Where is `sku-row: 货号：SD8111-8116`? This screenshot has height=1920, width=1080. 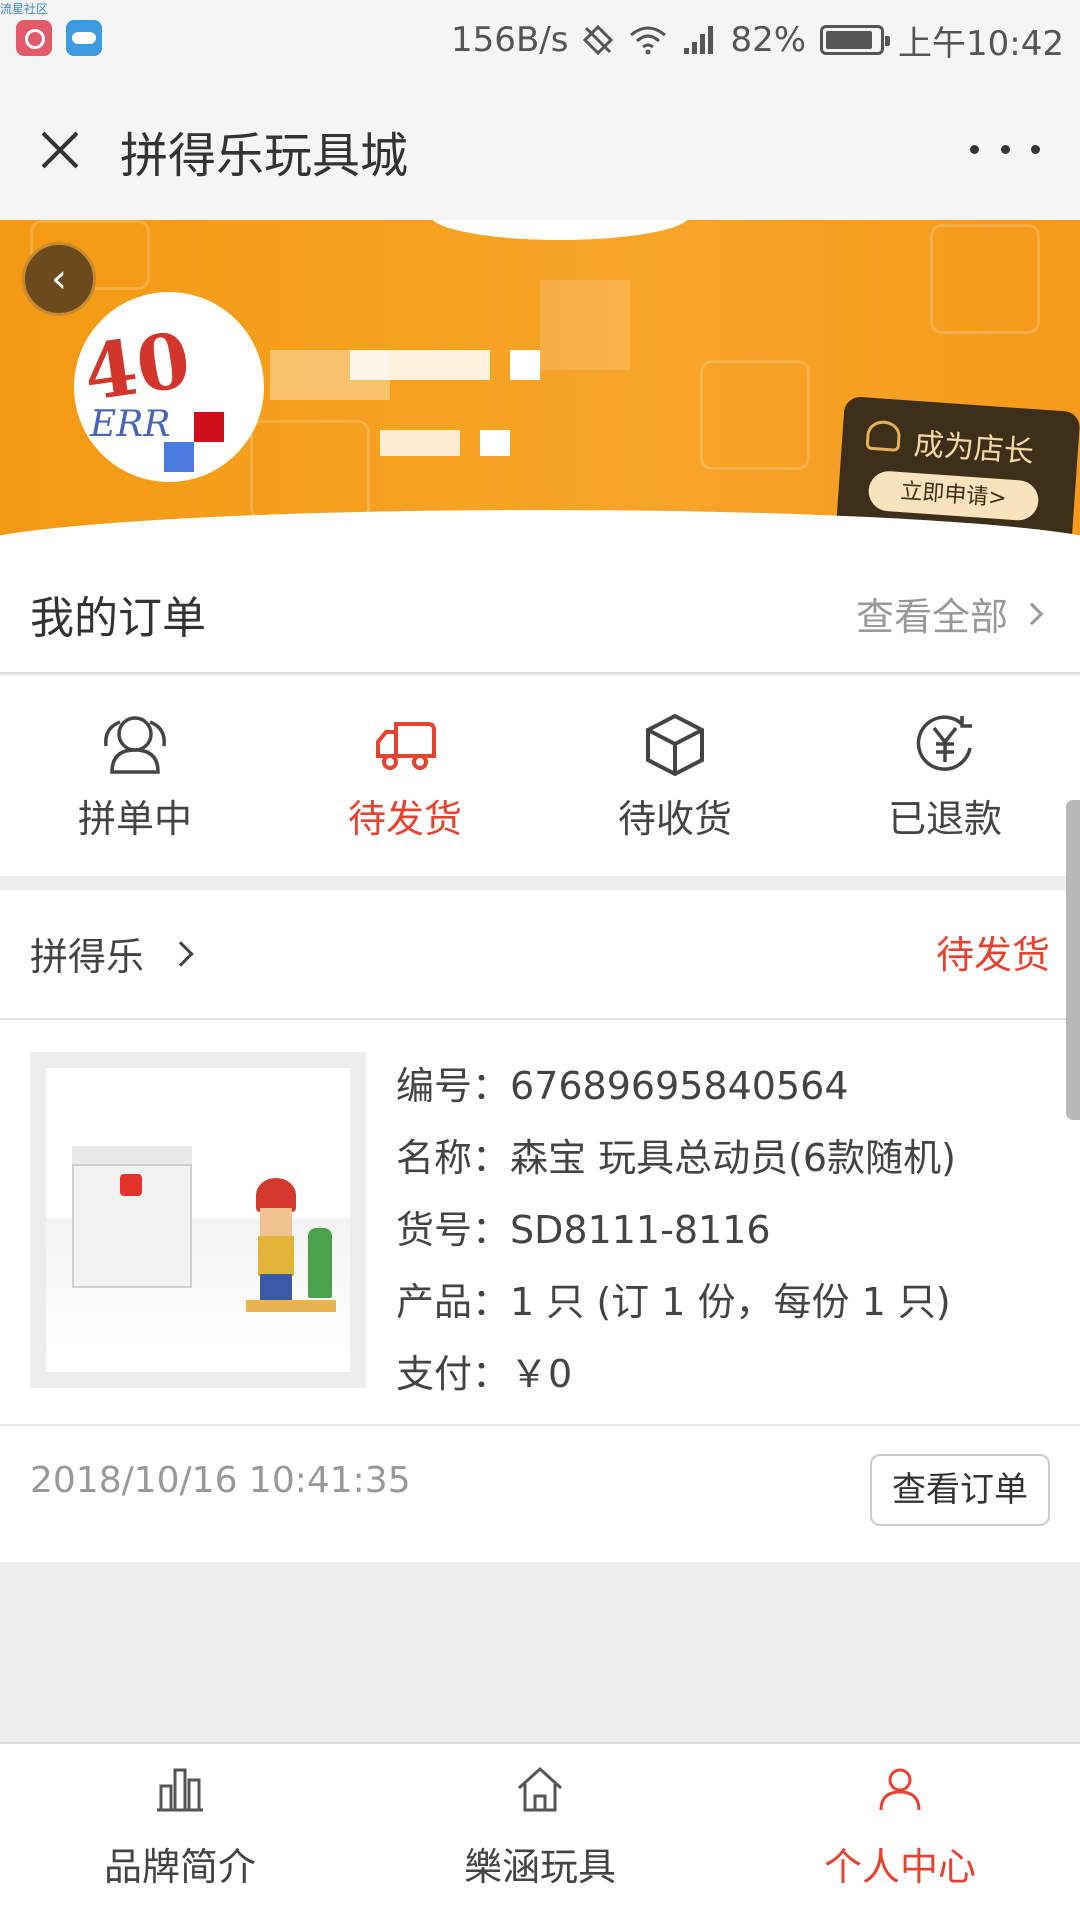
sku-row: 货号：SD8111-8116 is located at coordinates (583, 1230).